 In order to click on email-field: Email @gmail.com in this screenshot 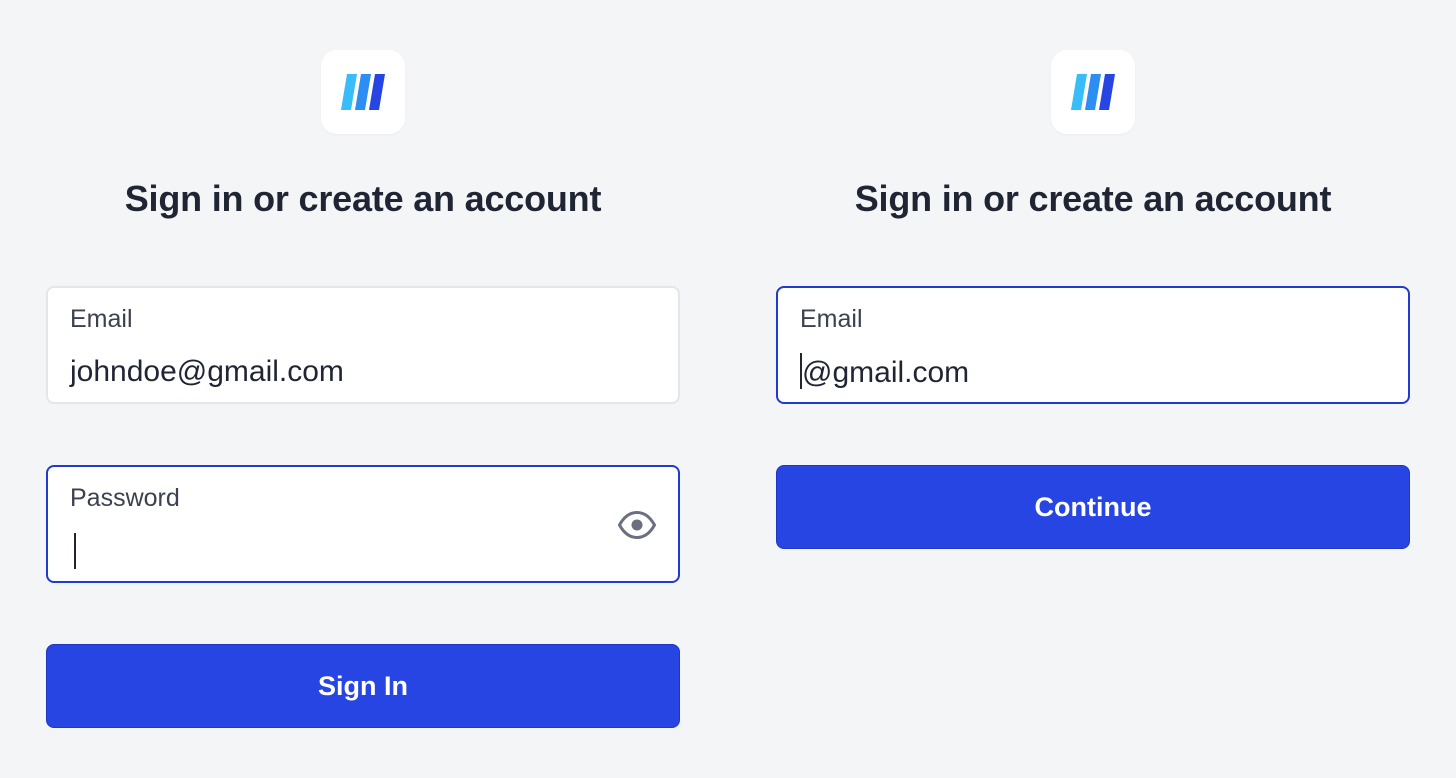, I will do `click(1093, 345)`.